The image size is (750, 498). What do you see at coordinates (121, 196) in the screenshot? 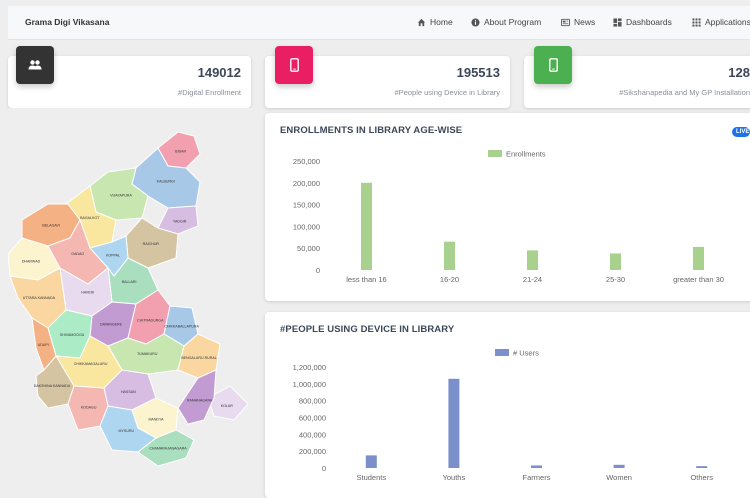
I see `district-label: VIJAYAPURA` at bounding box center [121, 196].